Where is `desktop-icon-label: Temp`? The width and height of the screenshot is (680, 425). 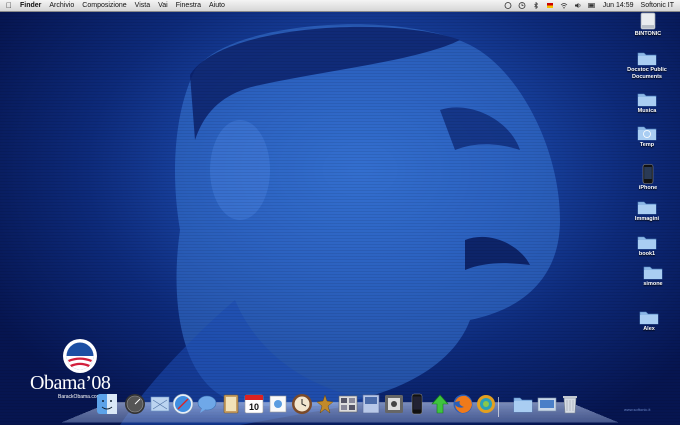
desktop-icon-label: Temp is located at coordinates (647, 145).